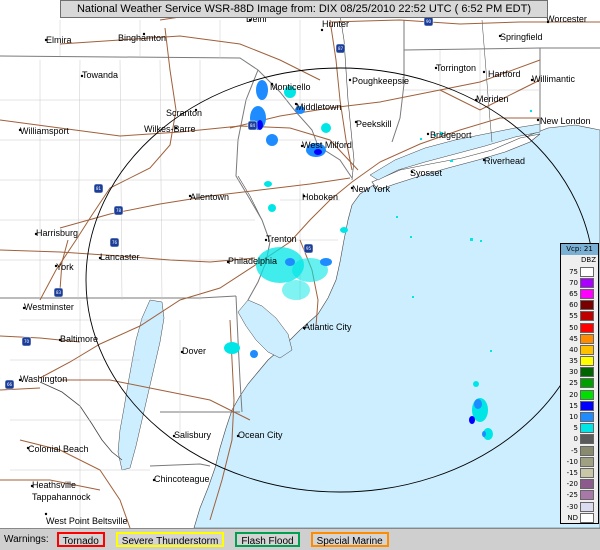  Describe the element at coordinates (573, 293) in the screenshot. I see `legend-level-label: 65` at that location.